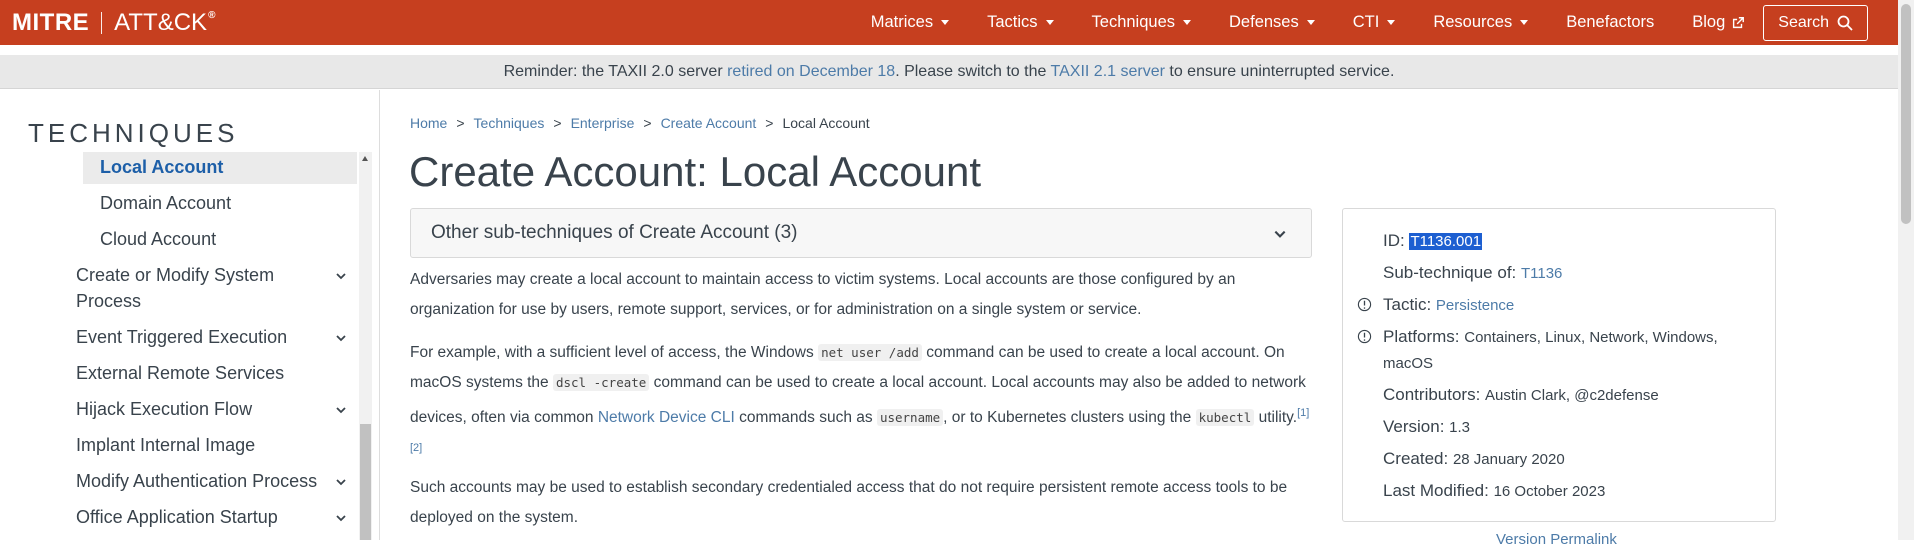 This screenshot has height=548, width=1914. I want to click on nav-resources: Resources, so click(1481, 22).